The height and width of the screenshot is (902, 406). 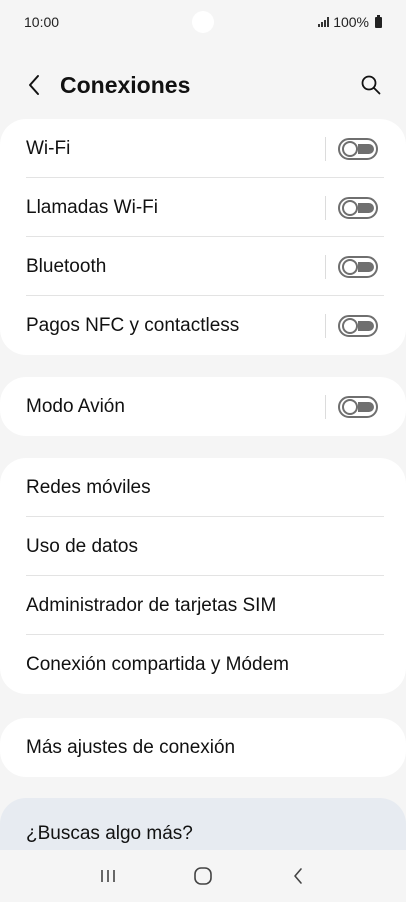 What do you see at coordinates (88, 487) in the screenshot?
I see `row-label: Redes móviles` at bounding box center [88, 487].